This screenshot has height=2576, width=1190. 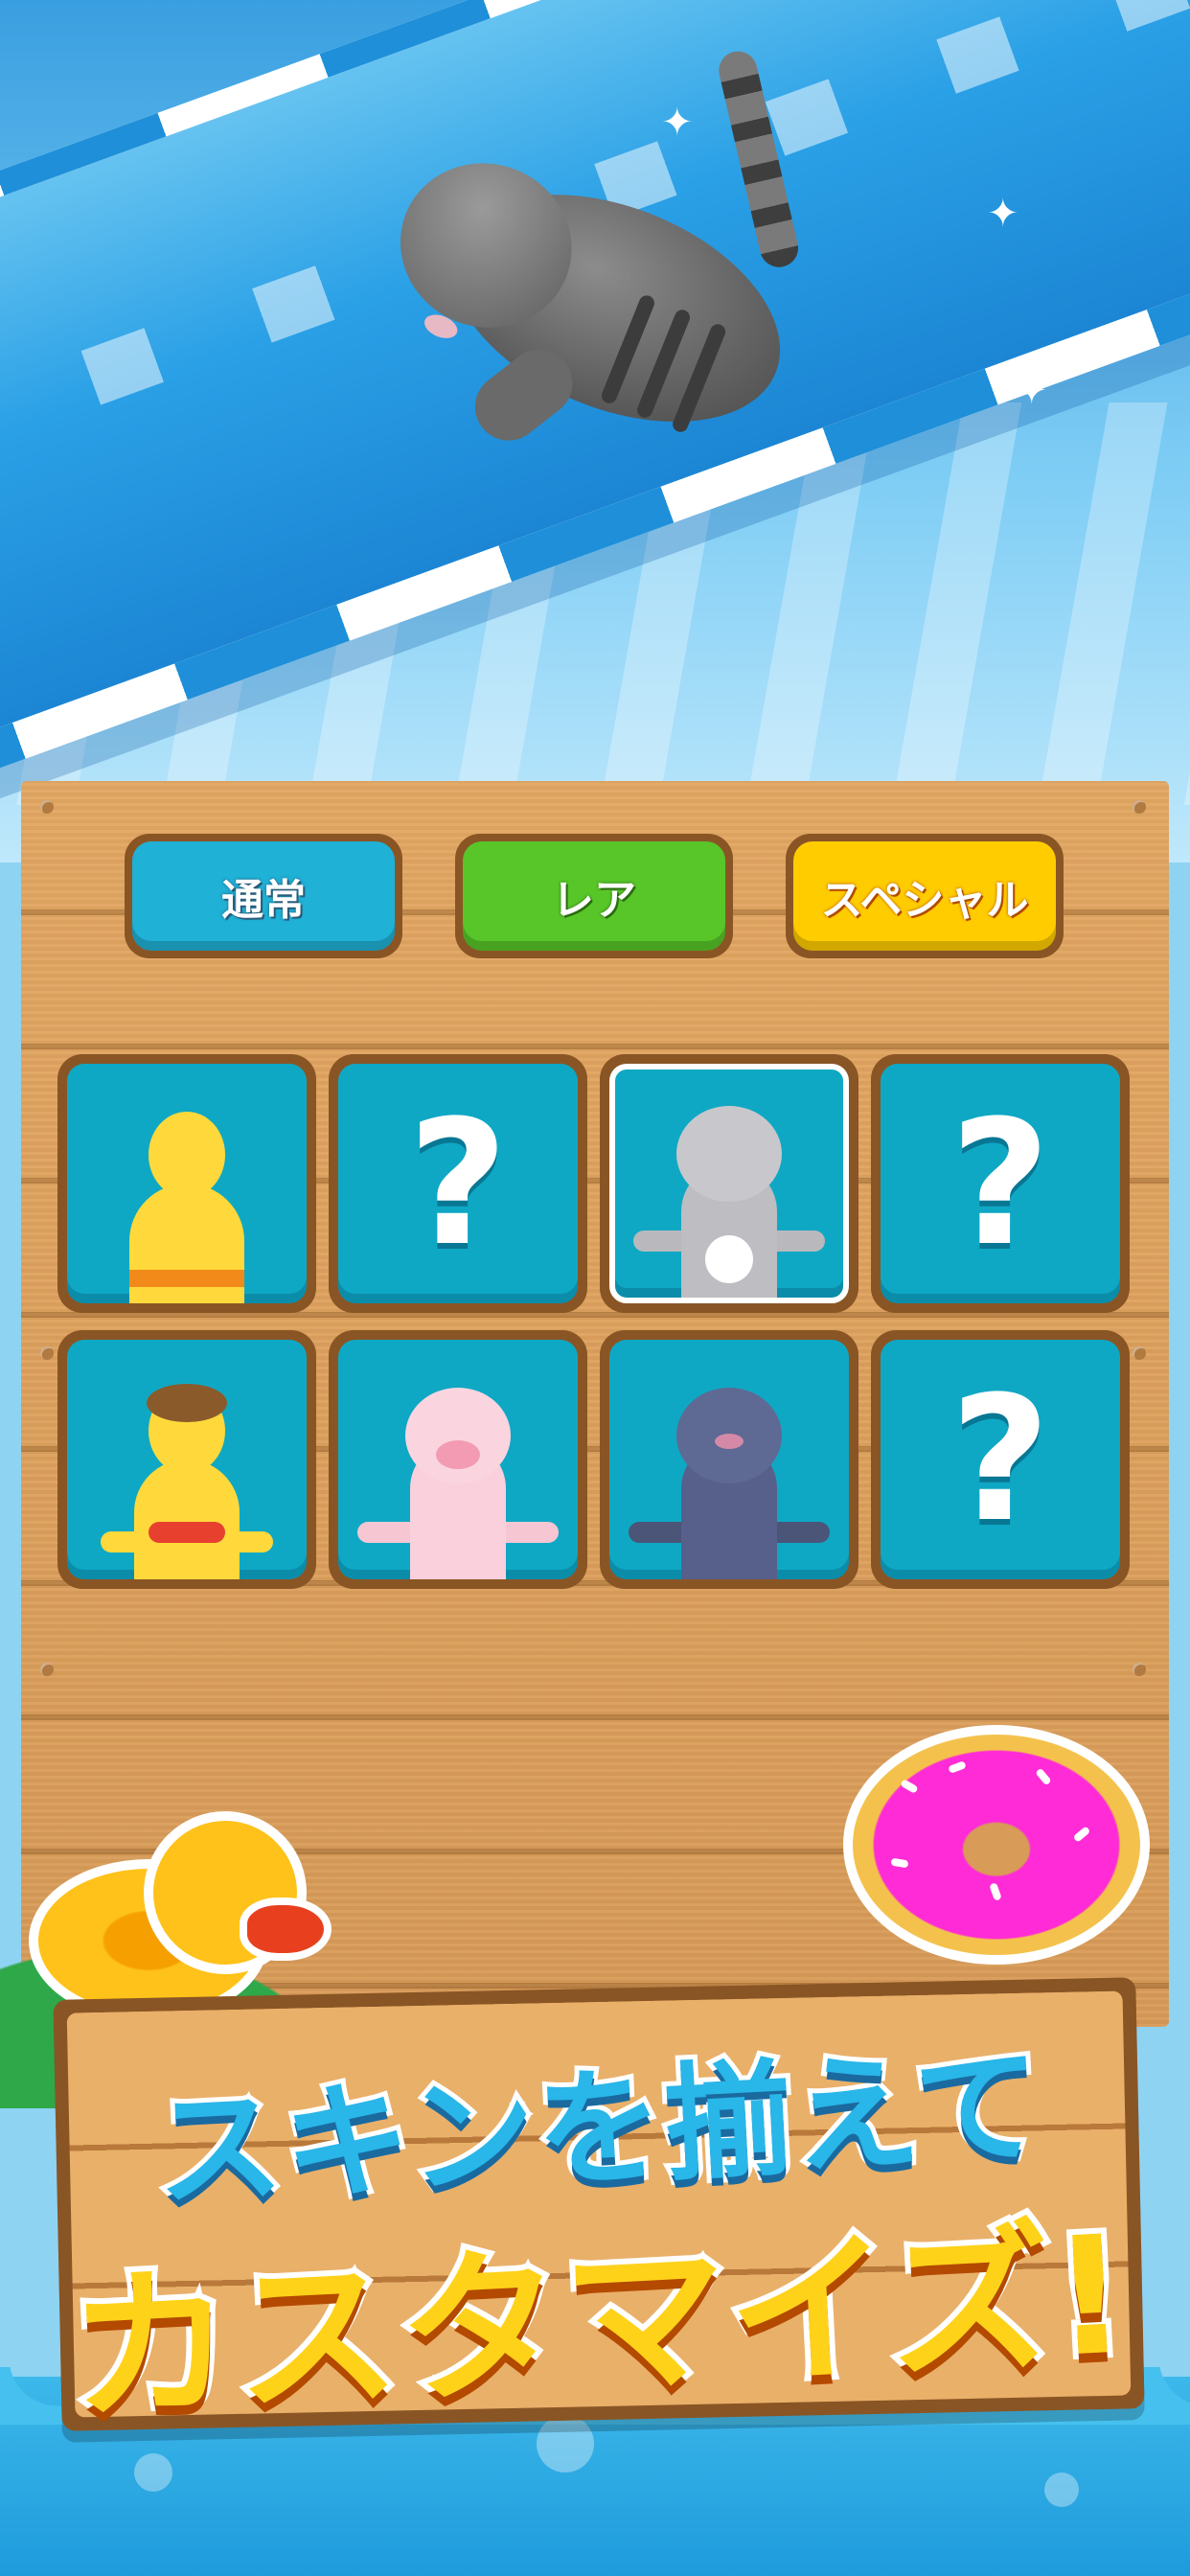 I want to click on tab-normal: 通常, so click(x=264, y=896).